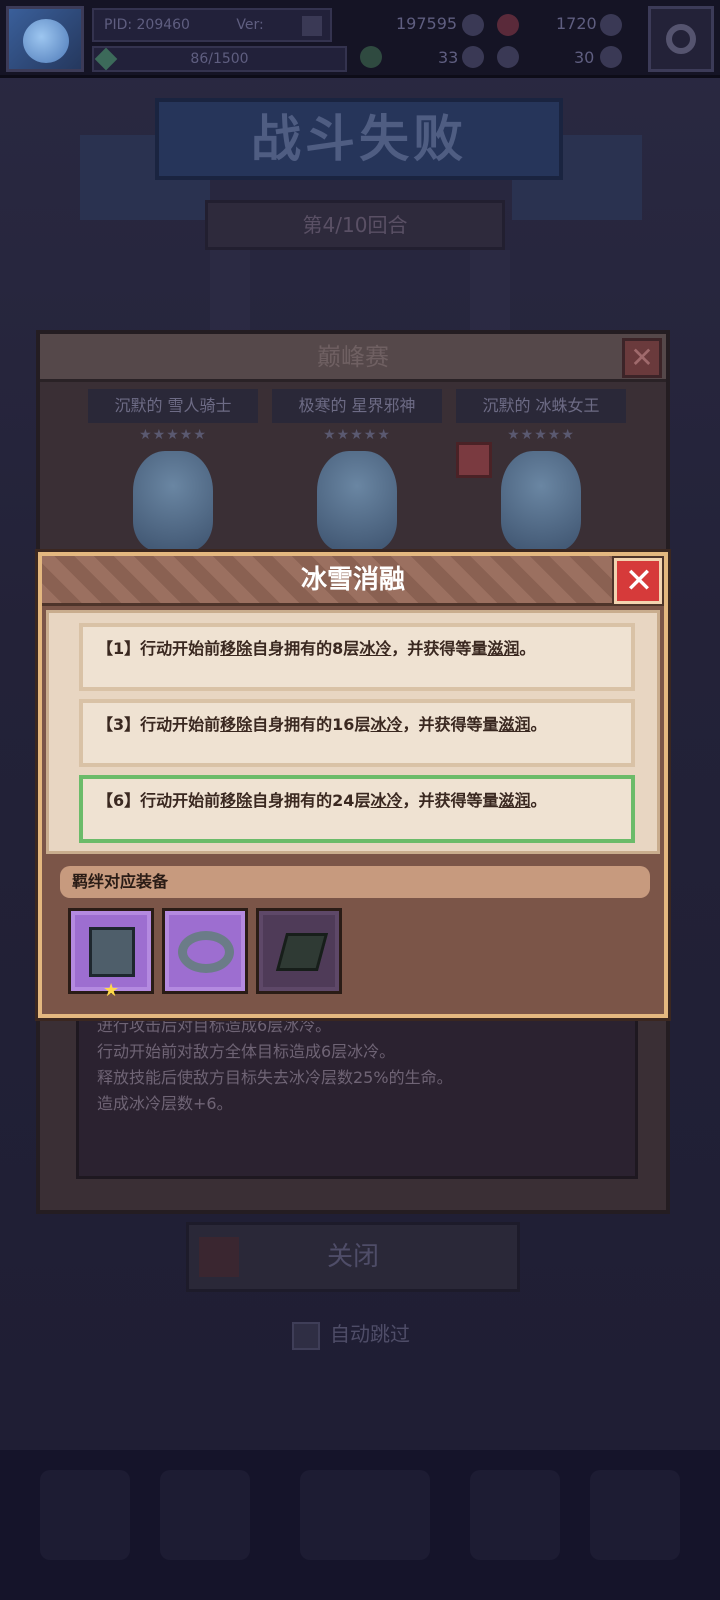 This screenshot has width=720, height=1600. Describe the element at coordinates (353, 581) in the screenshot. I see `modal-title: 冰雪消融` at that location.